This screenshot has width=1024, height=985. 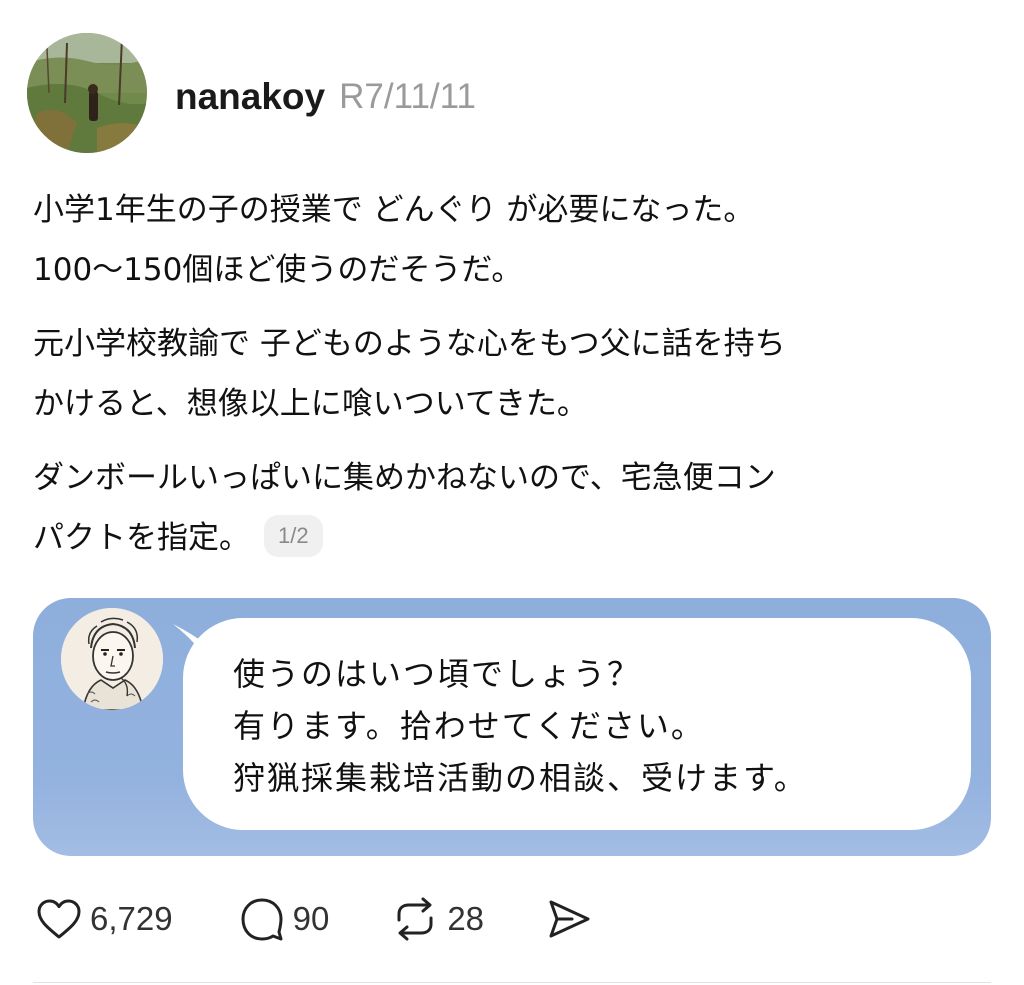 What do you see at coordinates (409, 344) in the screenshot?
I see `text-line: 元小学校教諭で 子どものような心をもつ父に話を持ち` at bounding box center [409, 344].